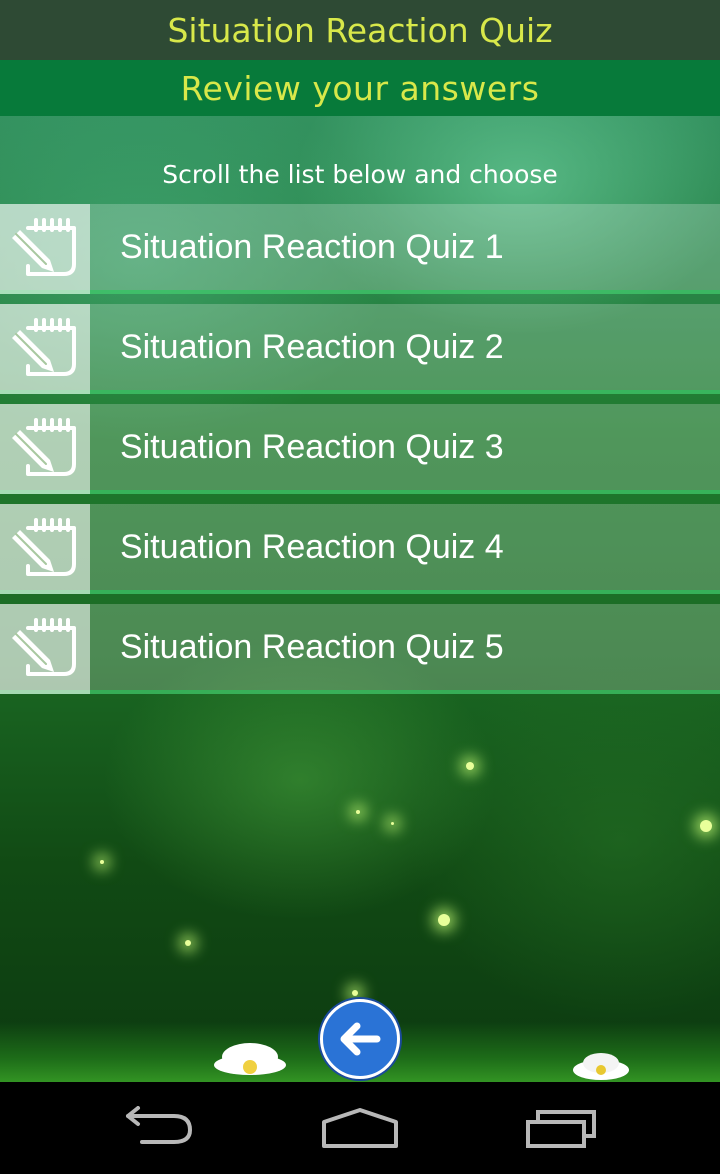 The height and width of the screenshot is (1174, 720). I want to click on quiz-list-item-label: Situation Reaction Quiz 4, so click(312, 547).